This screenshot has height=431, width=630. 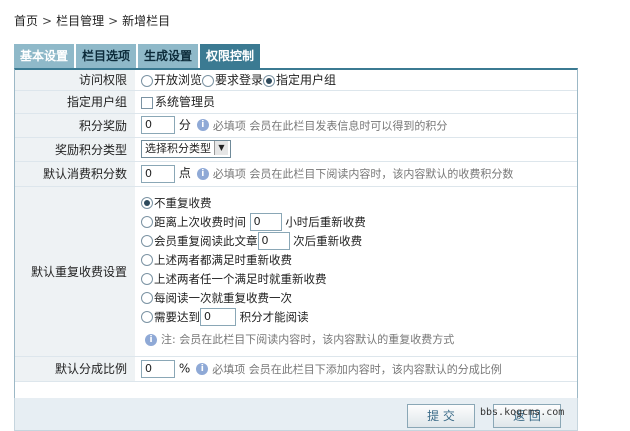 I want to click on reward-type-select: 选择积分类型 ▼, so click(x=186, y=149).